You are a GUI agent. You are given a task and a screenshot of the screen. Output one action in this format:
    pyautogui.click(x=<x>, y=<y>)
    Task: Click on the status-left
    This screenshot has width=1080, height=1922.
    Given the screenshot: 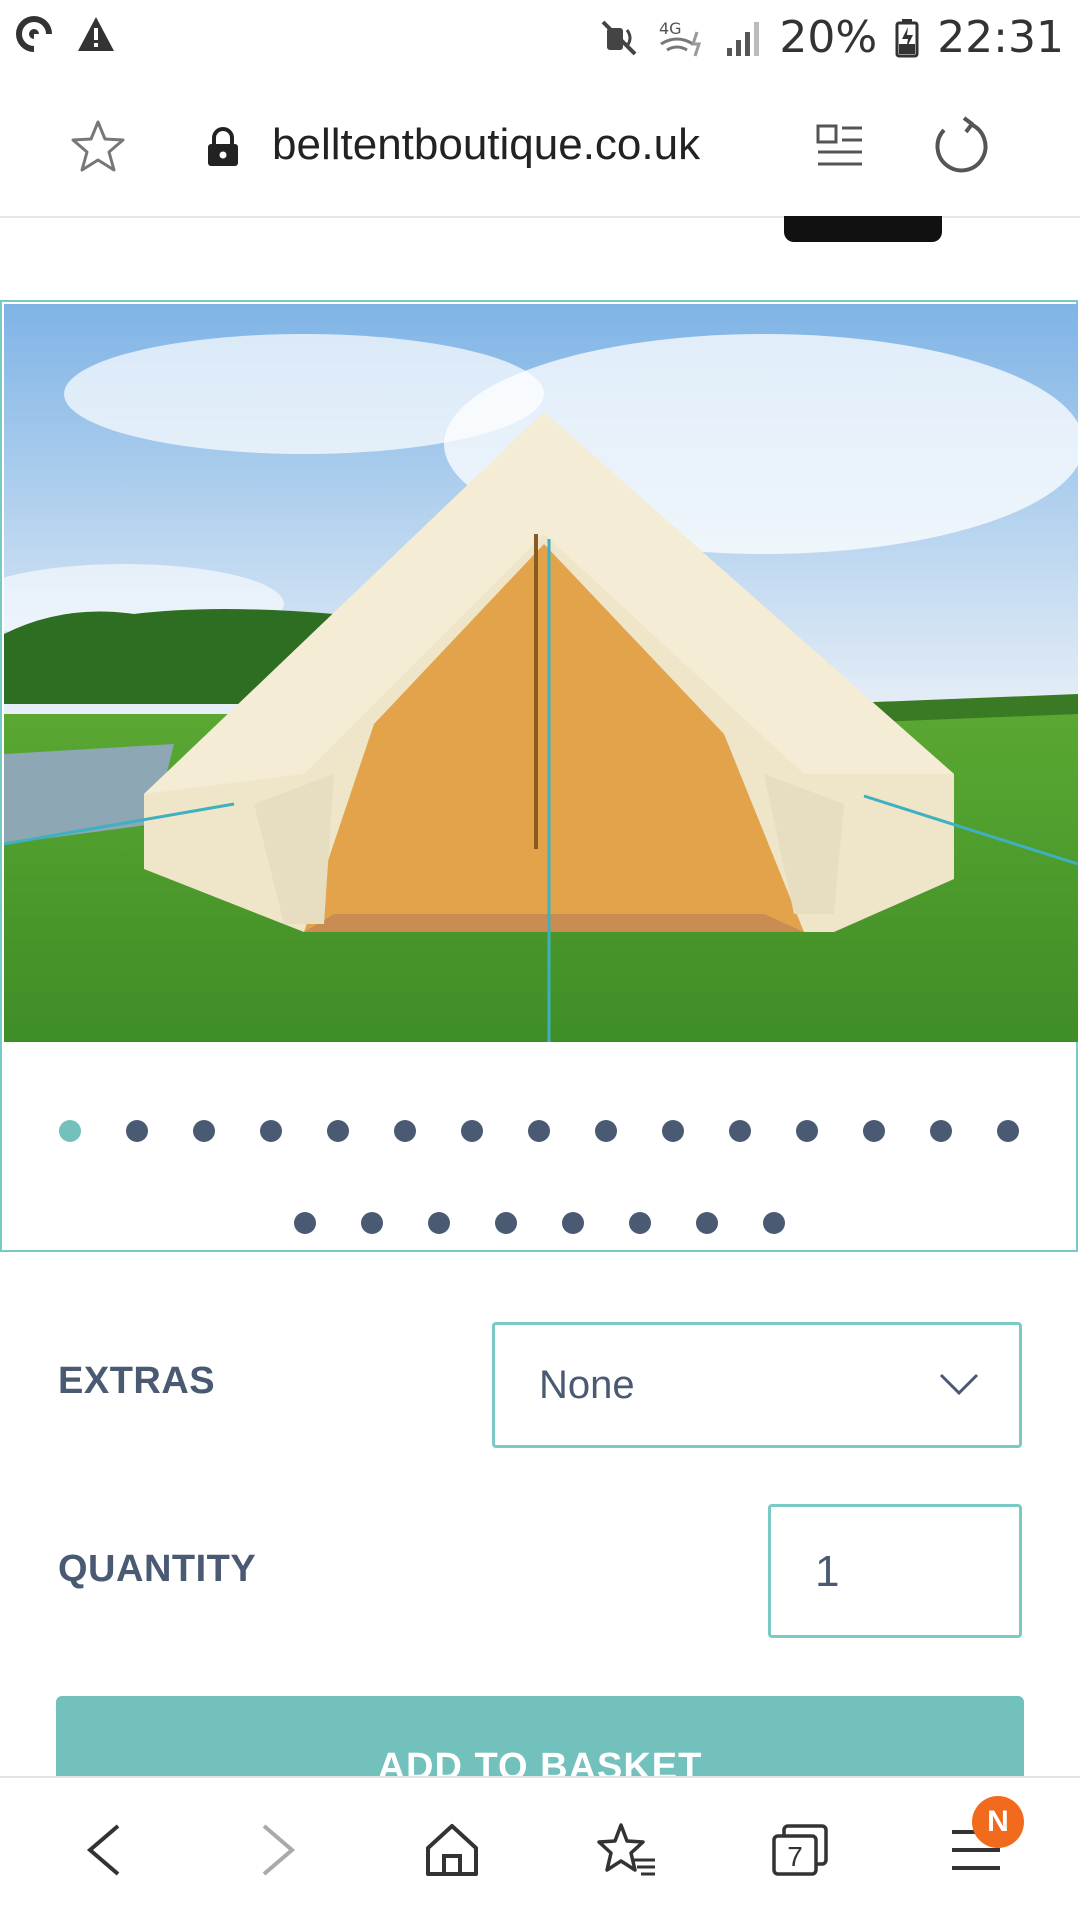 What is the action you would take?
    pyautogui.click(x=65, y=34)
    